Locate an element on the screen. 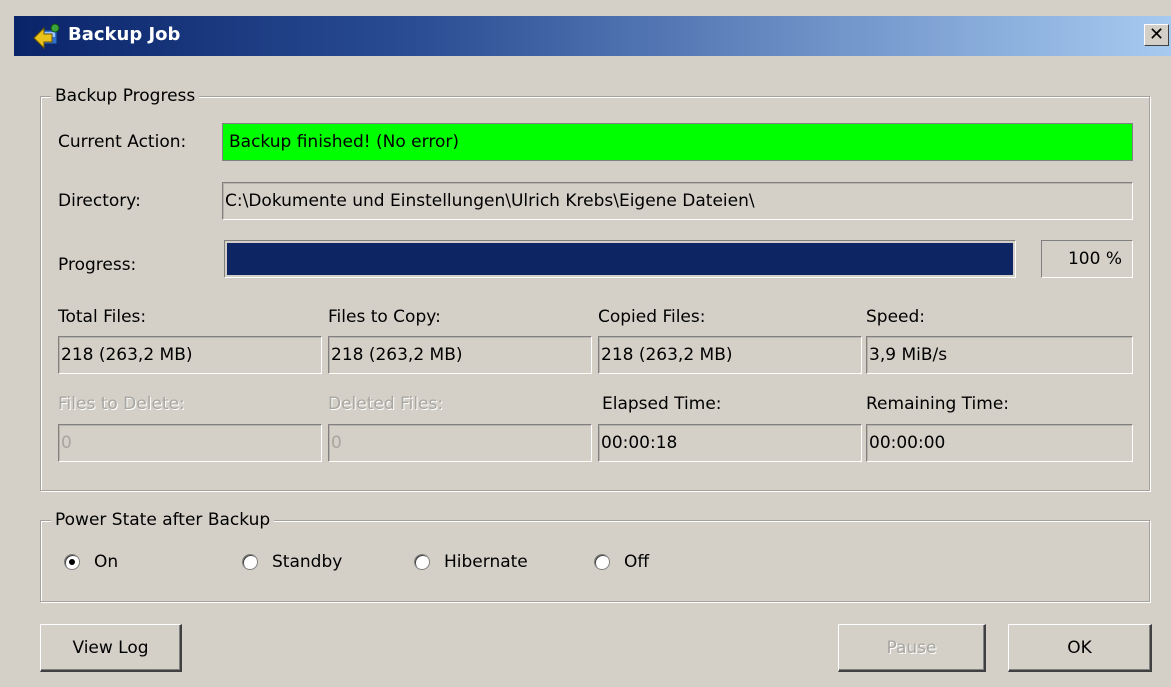 This screenshot has height=687, width=1171. close-button: ✕ is located at coordinates (1156, 35).